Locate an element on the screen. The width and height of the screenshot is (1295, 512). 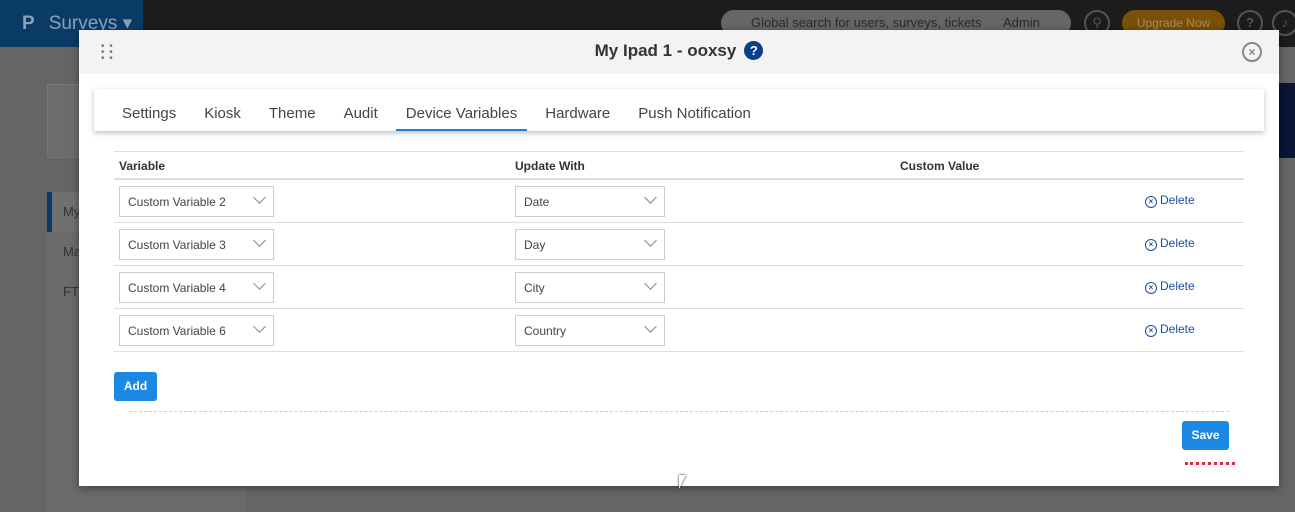
update-with-select: Country is located at coordinates (590, 330).